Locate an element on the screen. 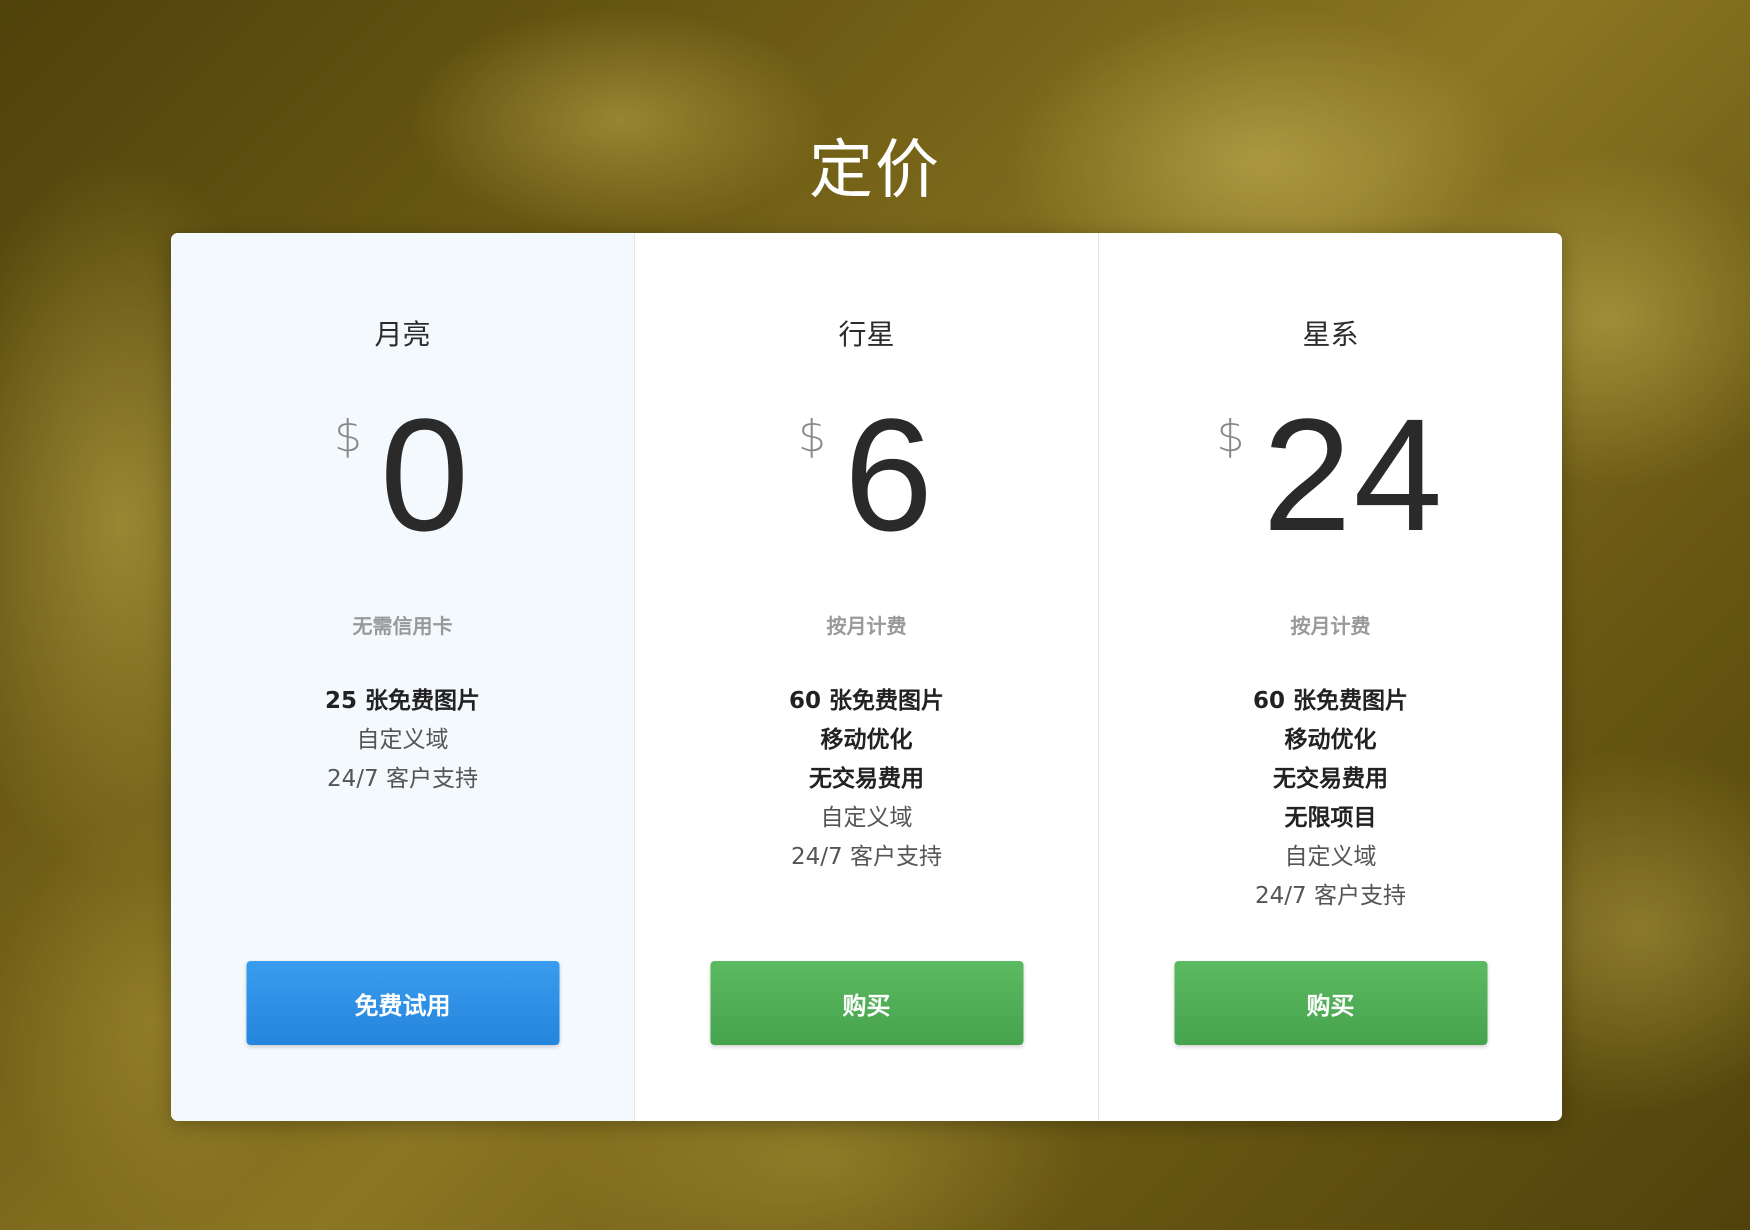 Image resolution: width=1750 pixels, height=1230 pixels. feature-list: 25 张免费图片 自定义域 24/7 客户支持 is located at coordinates (402, 740).